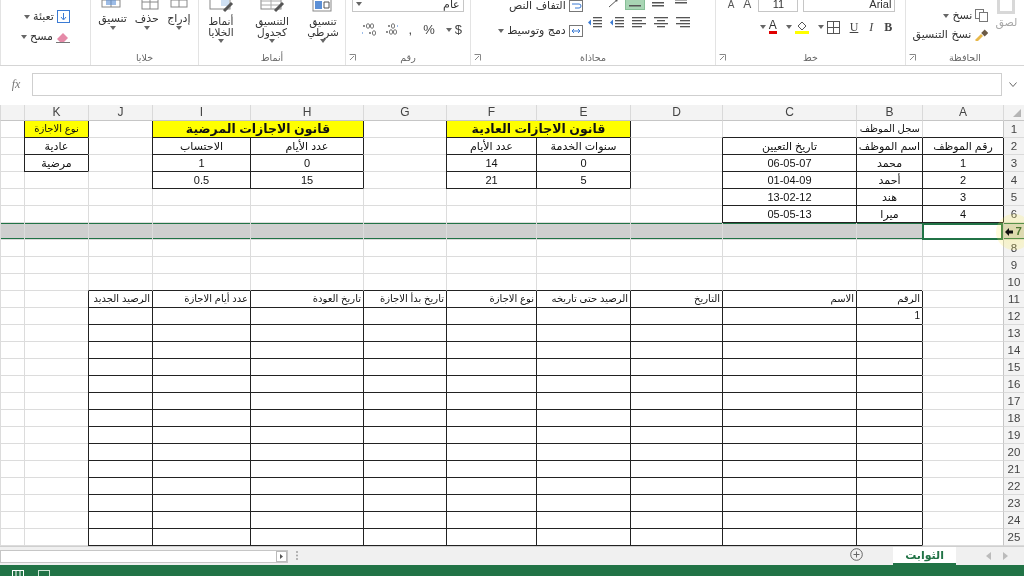 The height and width of the screenshot is (576, 1024). What do you see at coordinates (962, 113) in the screenshot?
I see `column-header: A` at bounding box center [962, 113].